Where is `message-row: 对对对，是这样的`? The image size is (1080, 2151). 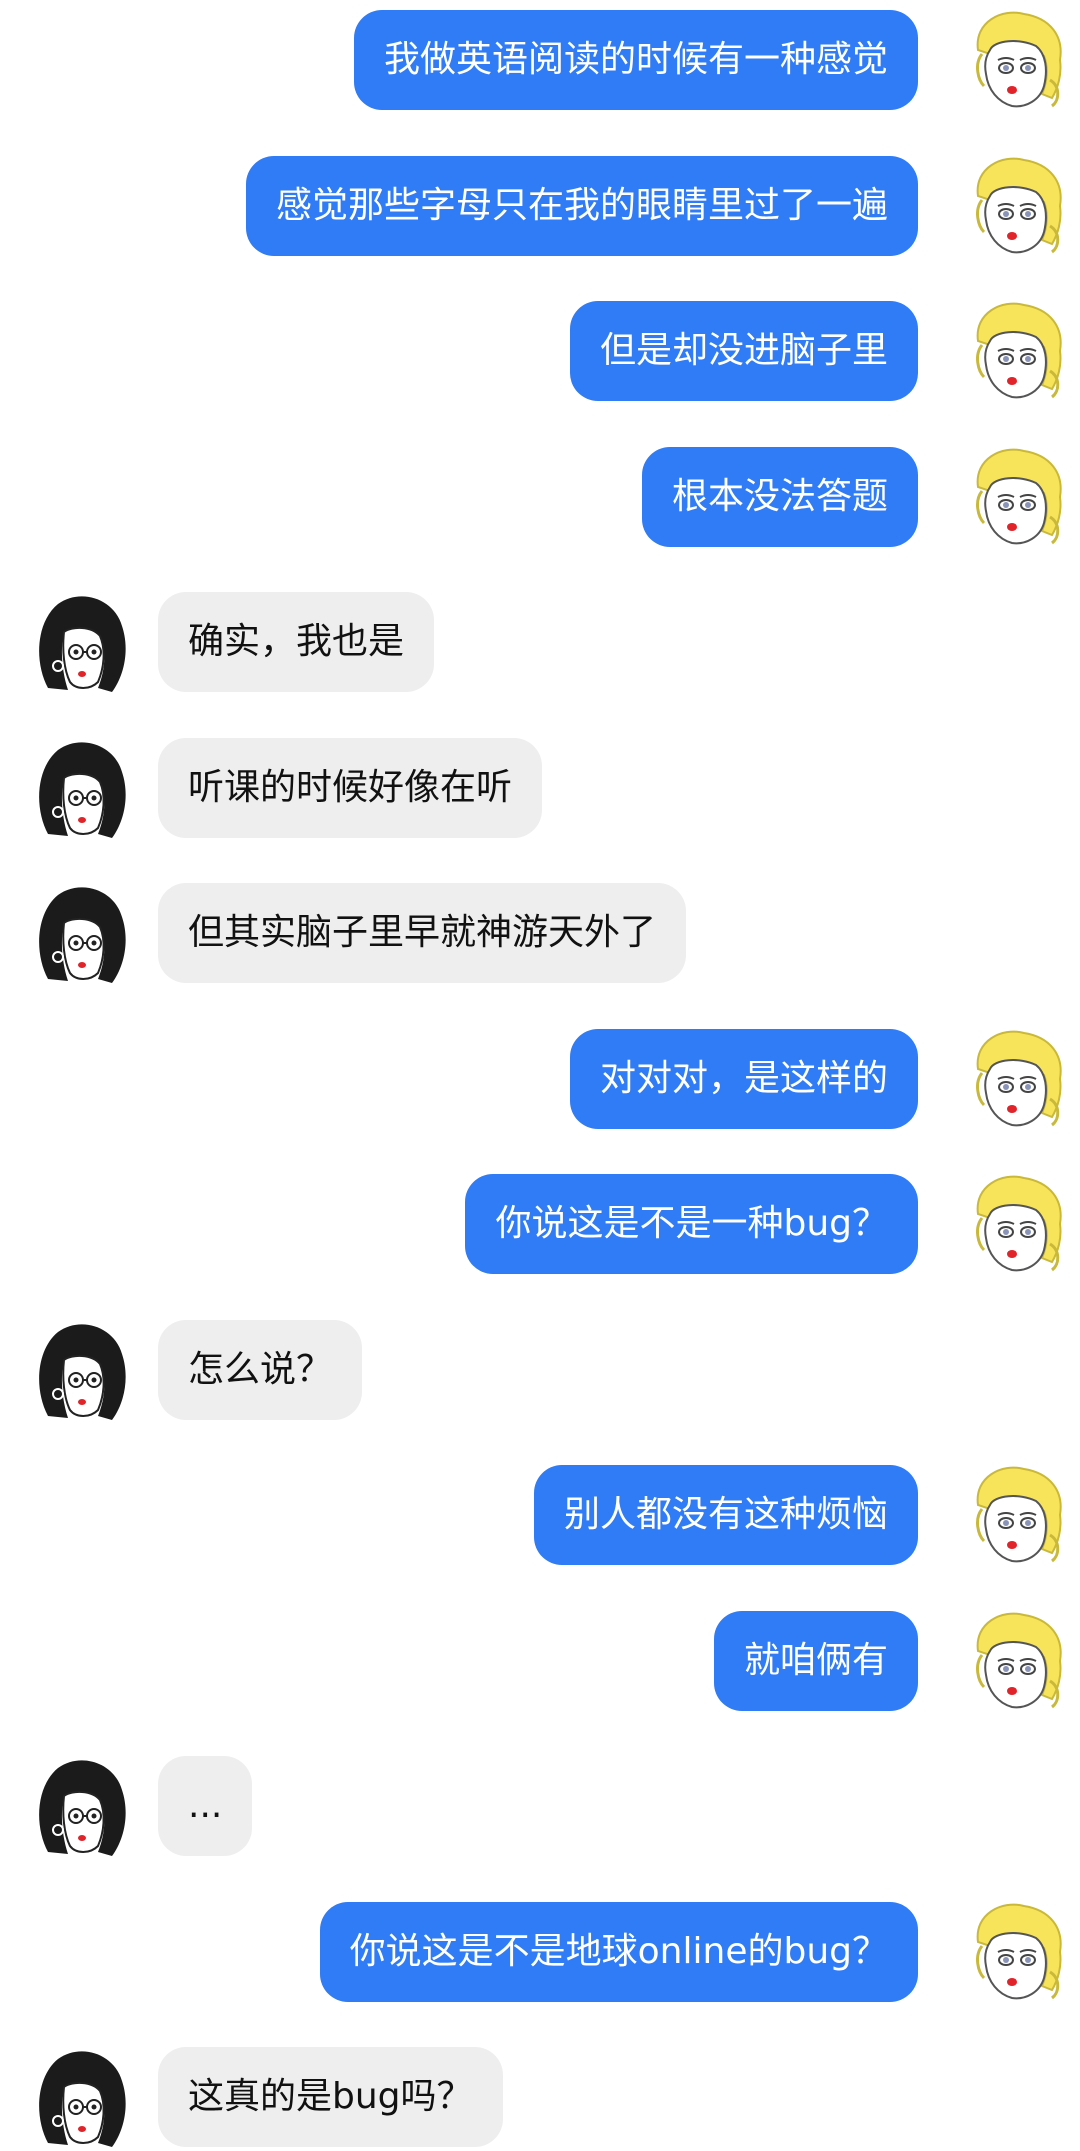
message-row: 对对对，是这样的 is located at coordinates (540, 1080).